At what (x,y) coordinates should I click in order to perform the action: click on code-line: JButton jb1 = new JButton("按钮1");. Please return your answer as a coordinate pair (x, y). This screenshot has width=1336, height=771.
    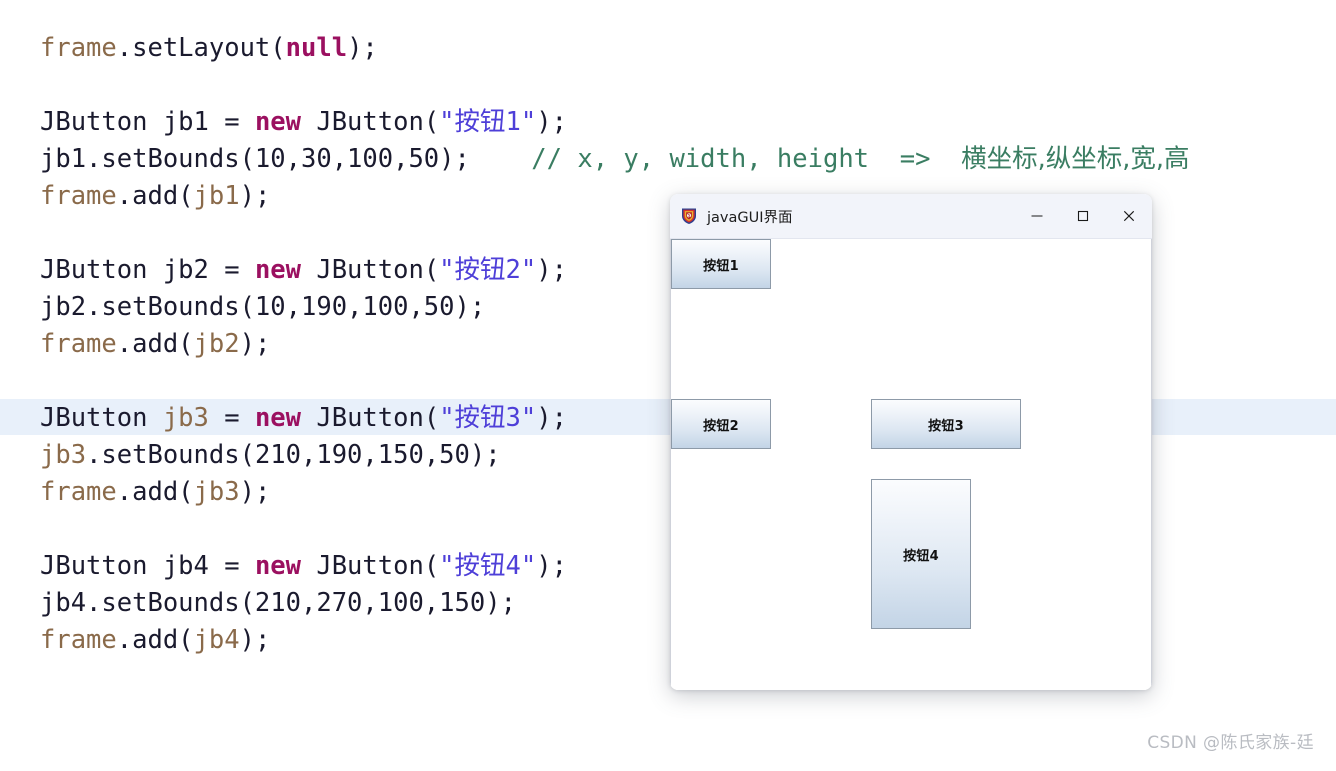
    Looking at the image, I should click on (303, 122).